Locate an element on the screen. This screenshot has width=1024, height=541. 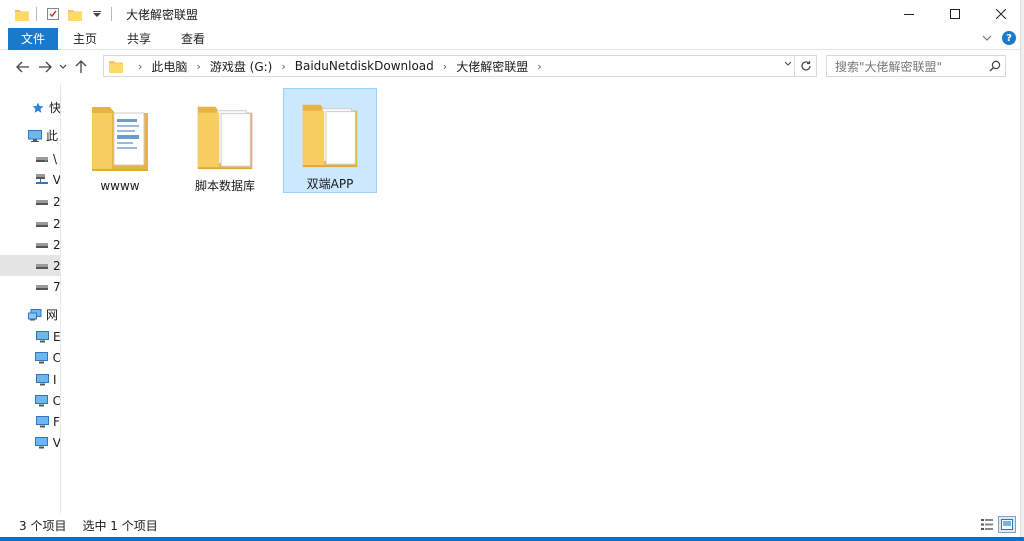
nav-item-label: 此 is located at coordinates (52, 136).